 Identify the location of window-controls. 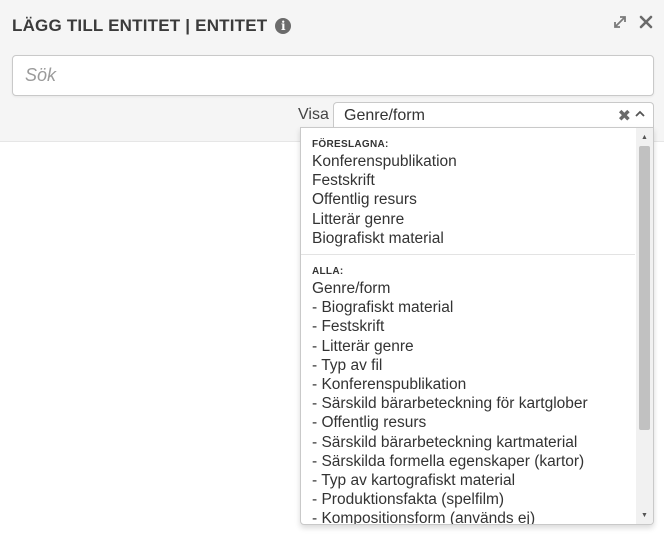
(633, 22).